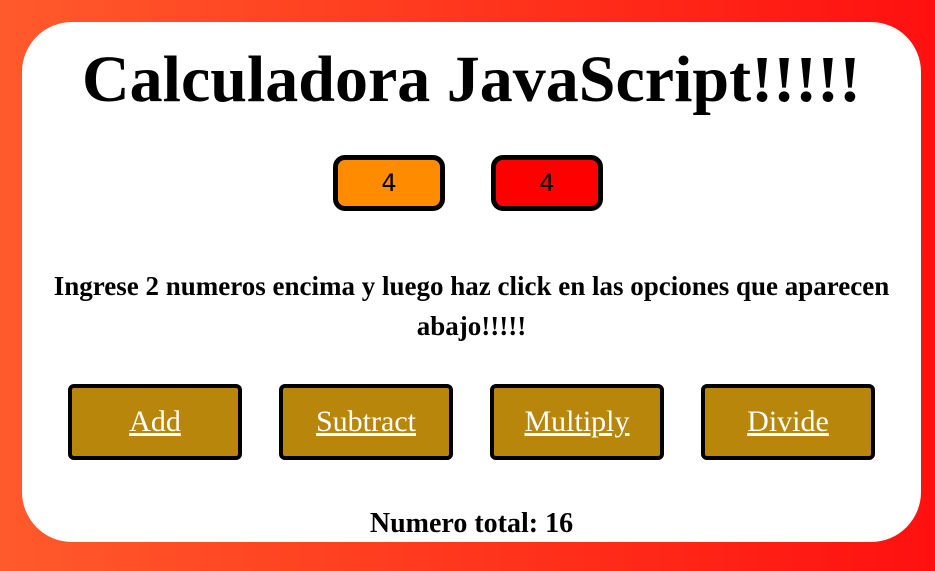 Image resolution: width=935 pixels, height=571 pixels. What do you see at coordinates (471, 79) in the screenshot?
I see `page-title: Calculadora JavaScript!!!!!` at bounding box center [471, 79].